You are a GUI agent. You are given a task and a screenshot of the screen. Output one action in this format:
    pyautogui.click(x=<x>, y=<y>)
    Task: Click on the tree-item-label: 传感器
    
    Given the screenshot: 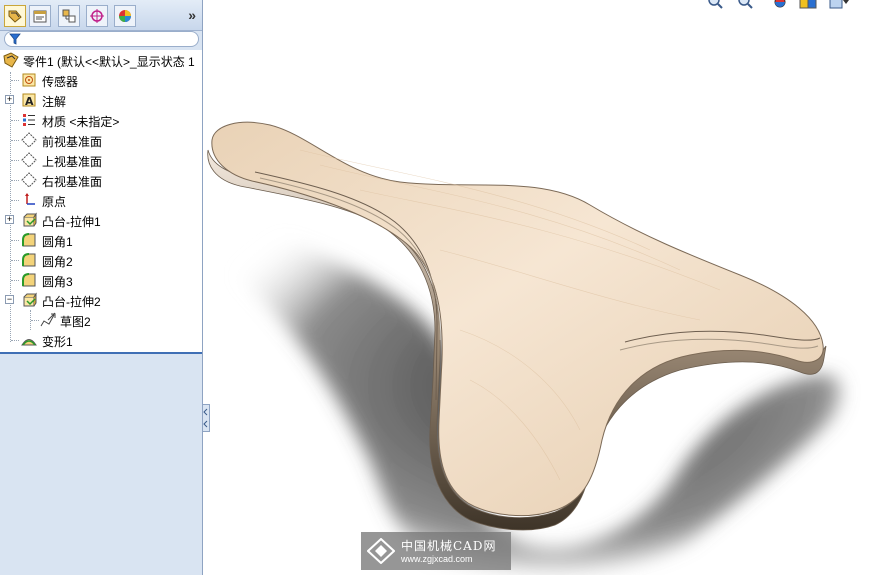 What is the action you would take?
    pyautogui.click(x=60, y=82)
    